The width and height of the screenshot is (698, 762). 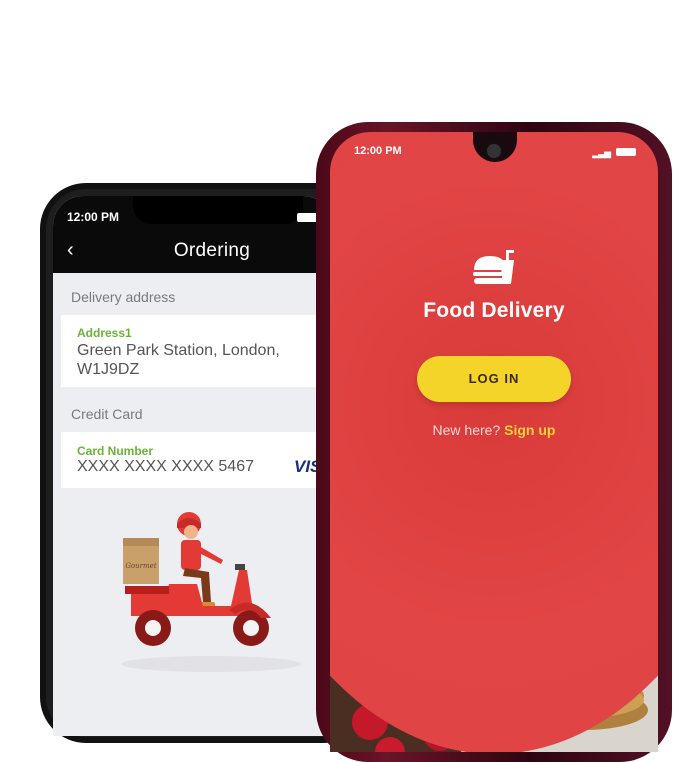 I want to click on card-number-field: Card Number XXXX XXXX XXXX 5467 VISA, so click(x=197, y=460).